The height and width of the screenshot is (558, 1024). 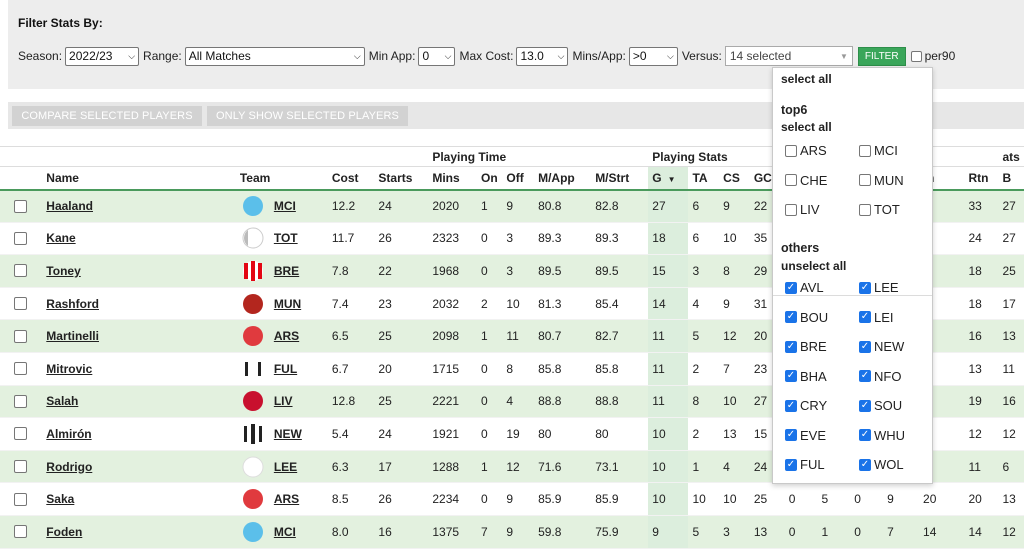 What do you see at coordinates (107, 116) in the screenshot?
I see `compare-selected-players-button: COMPARE SELECTED PLAYERS` at bounding box center [107, 116].